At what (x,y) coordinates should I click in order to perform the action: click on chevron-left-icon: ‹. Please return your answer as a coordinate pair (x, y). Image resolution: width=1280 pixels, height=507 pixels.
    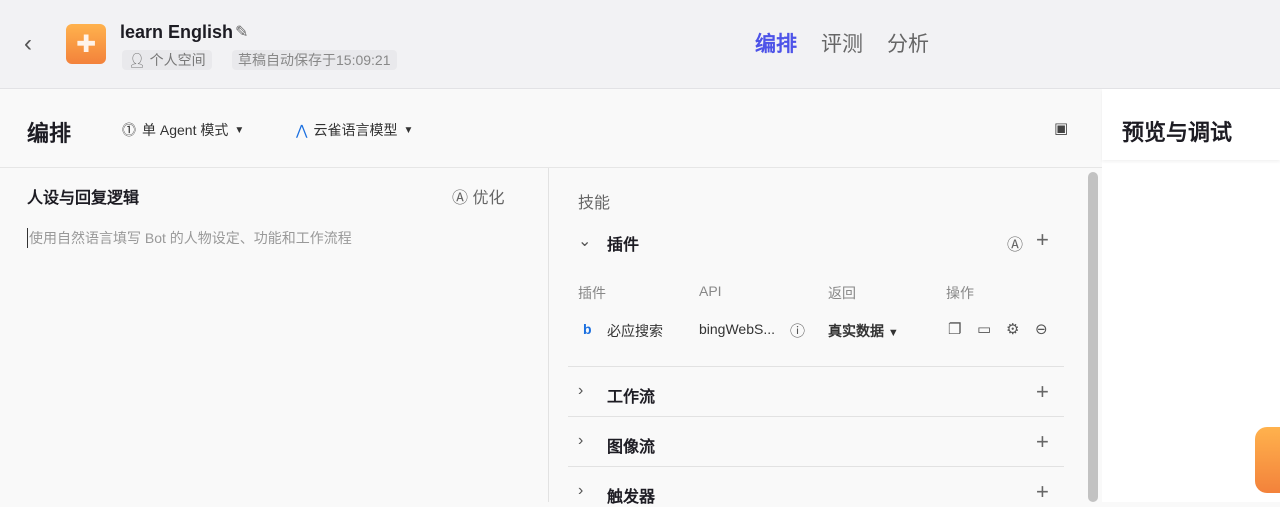
    Looking at the image, I should click on (28, 44).